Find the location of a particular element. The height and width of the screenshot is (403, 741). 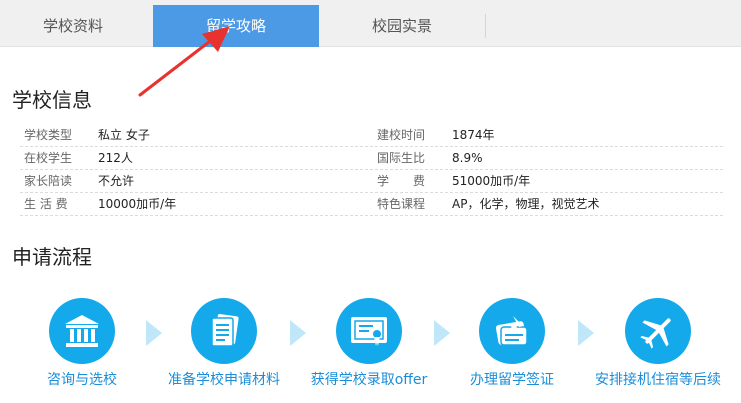

info-row: 生 活 费 10000加币/年 特色课程 AP，化学，物理，视觉艺术 is located at coordinates (371, 204).